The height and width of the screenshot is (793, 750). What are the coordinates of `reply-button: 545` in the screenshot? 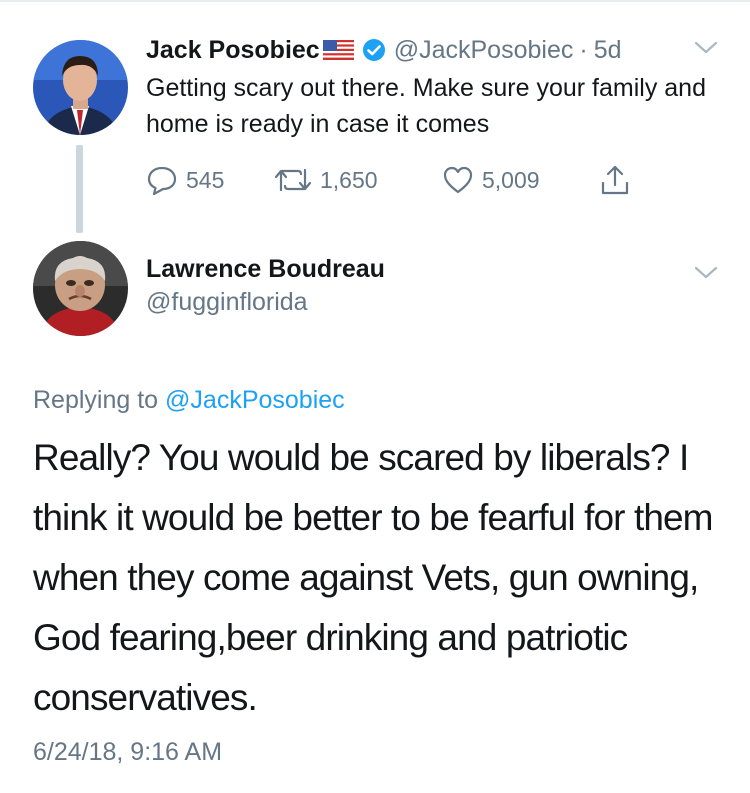 It's located at (185, 180).